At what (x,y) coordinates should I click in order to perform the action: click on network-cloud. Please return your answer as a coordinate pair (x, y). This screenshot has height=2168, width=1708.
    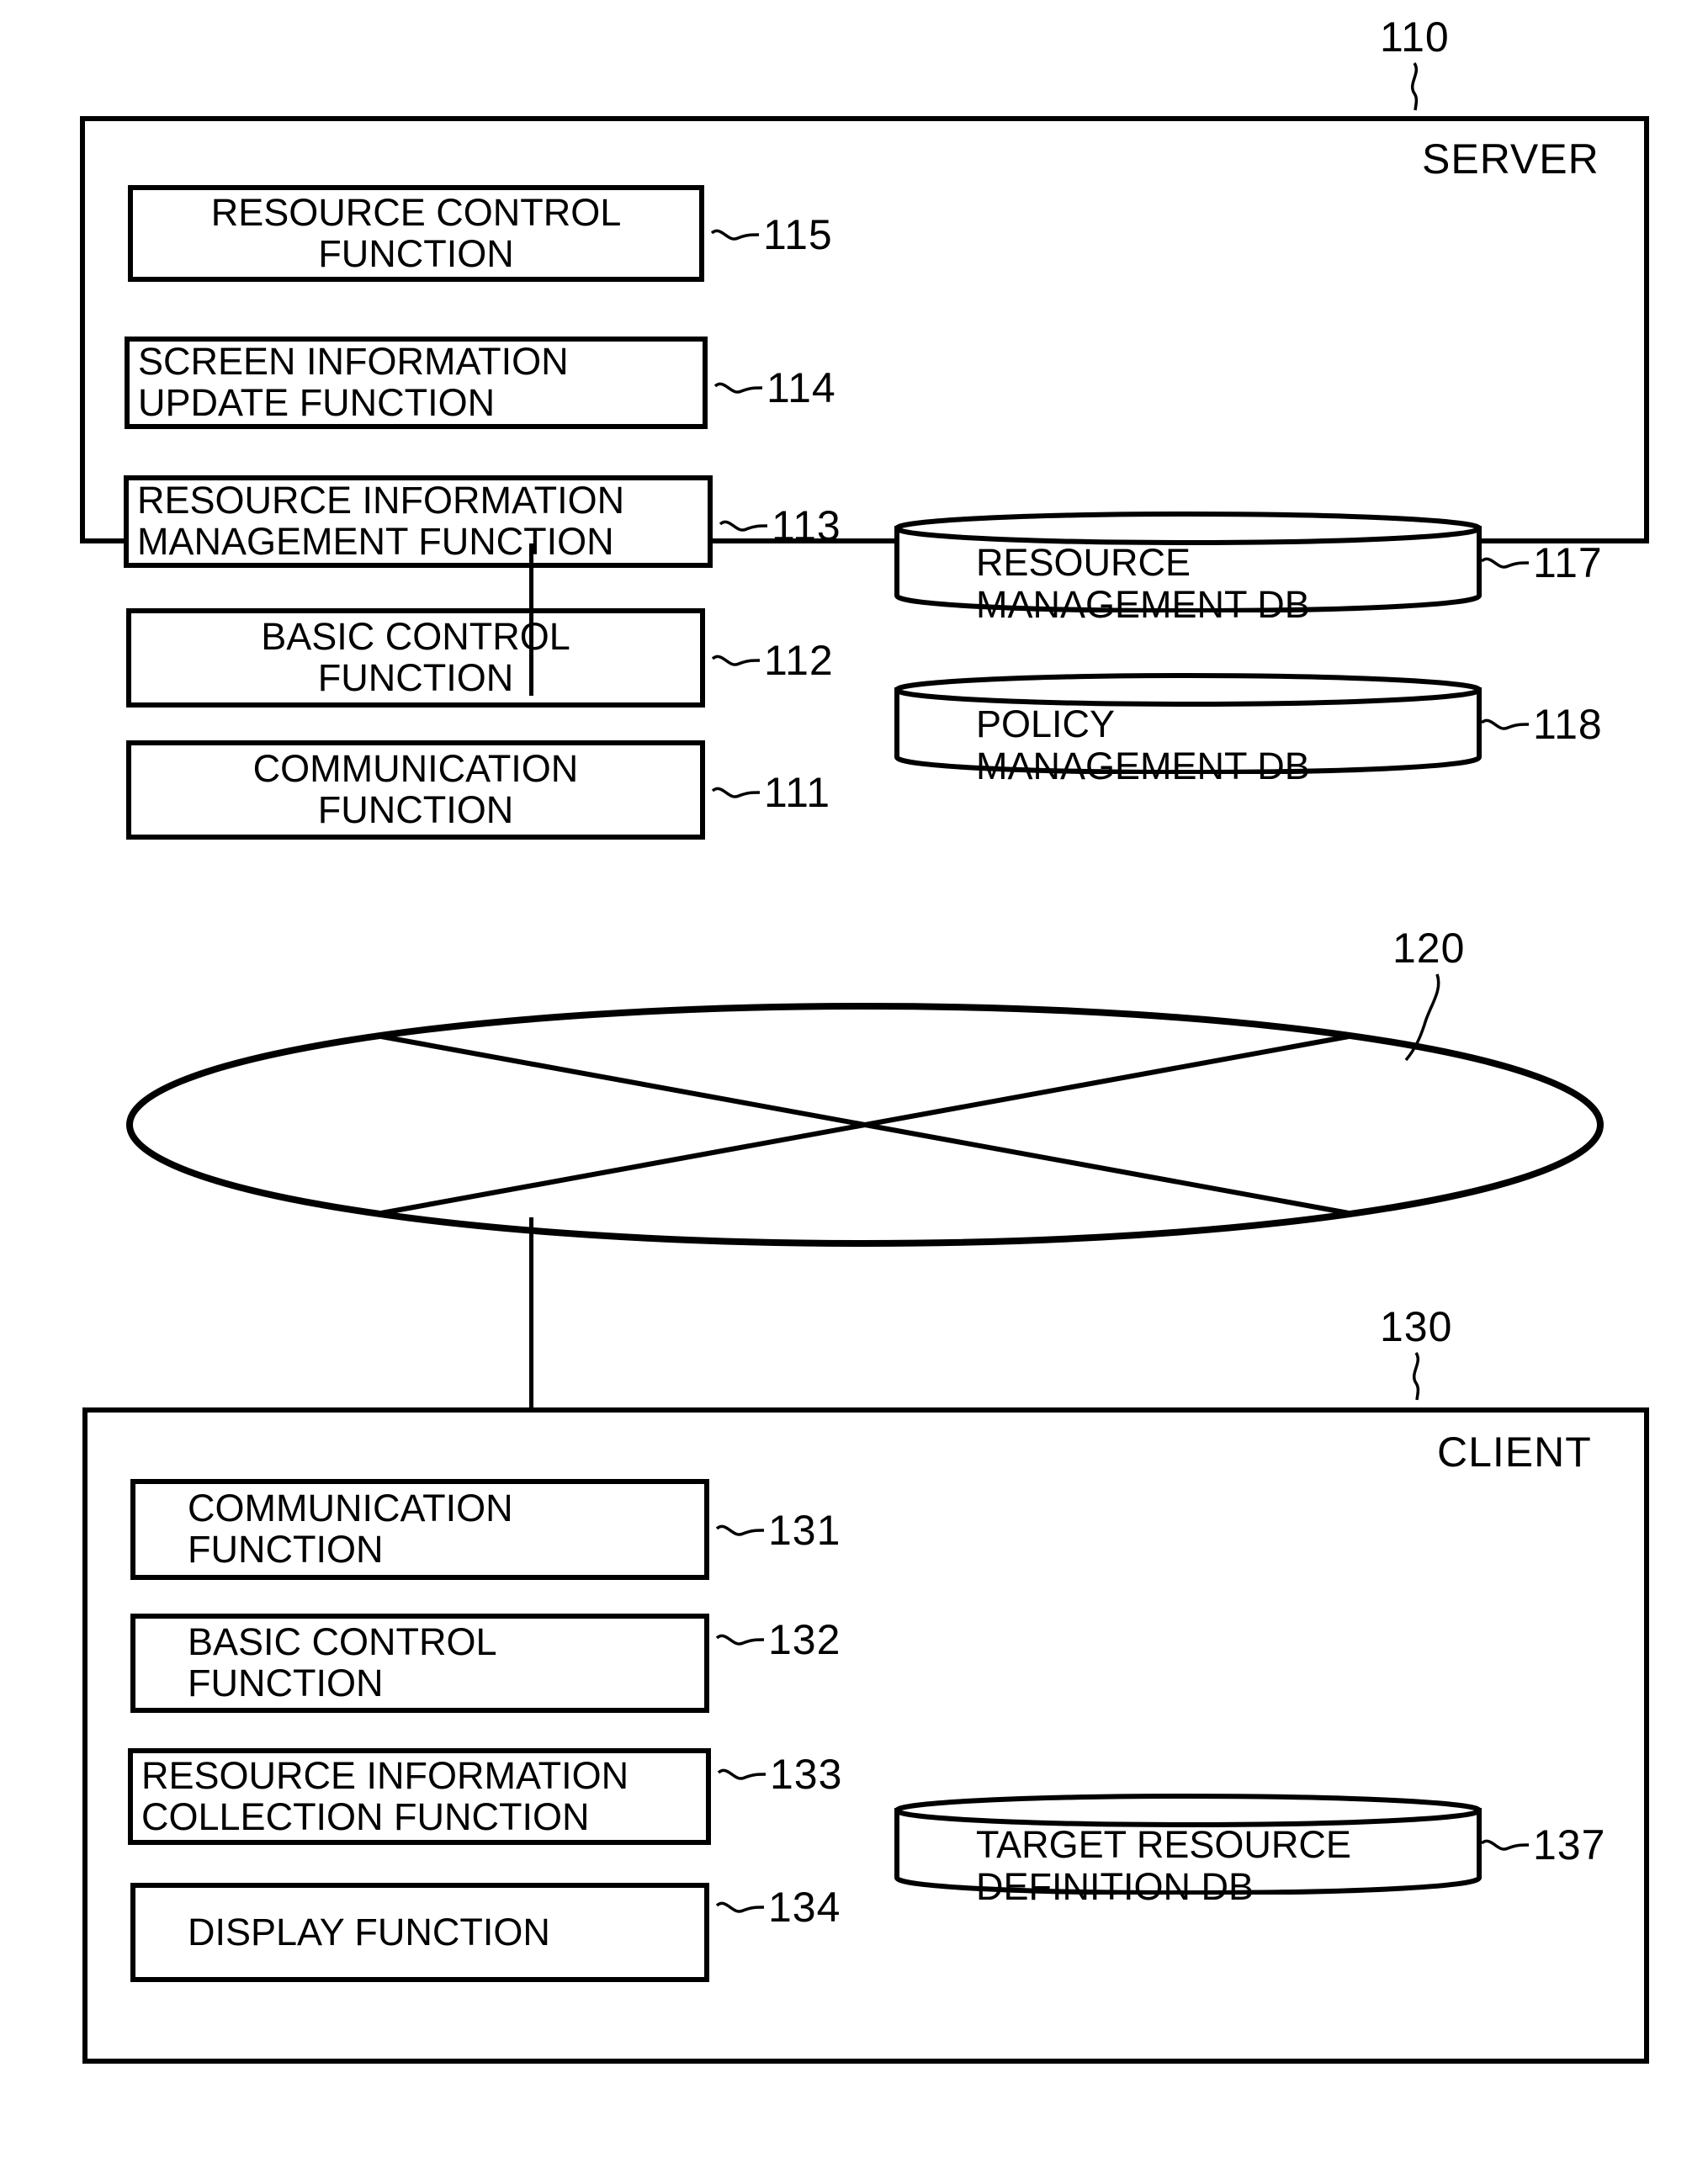
    Looking at the image, I should click on (865, 1125).